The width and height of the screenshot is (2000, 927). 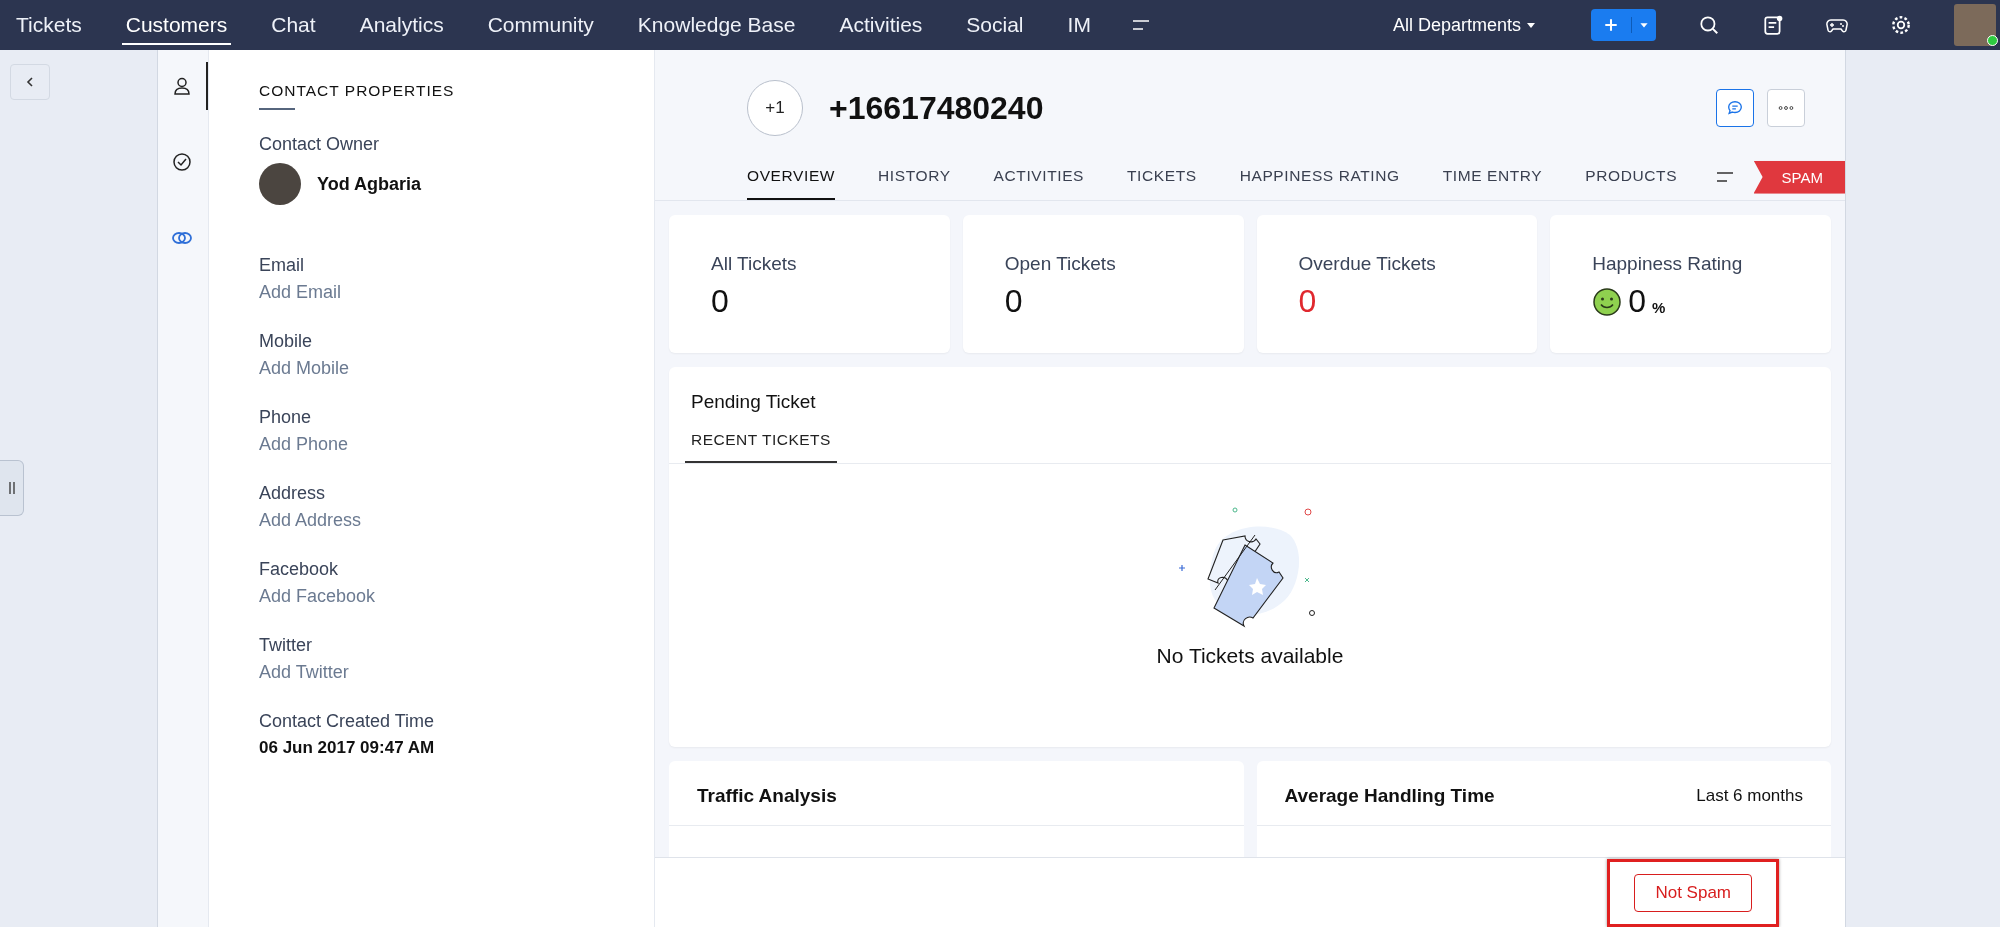 What do you see at coordinates (304, 368) in the screenshot?
I see `add-field-link: Add Mobile` at bounding box center [304, 368].